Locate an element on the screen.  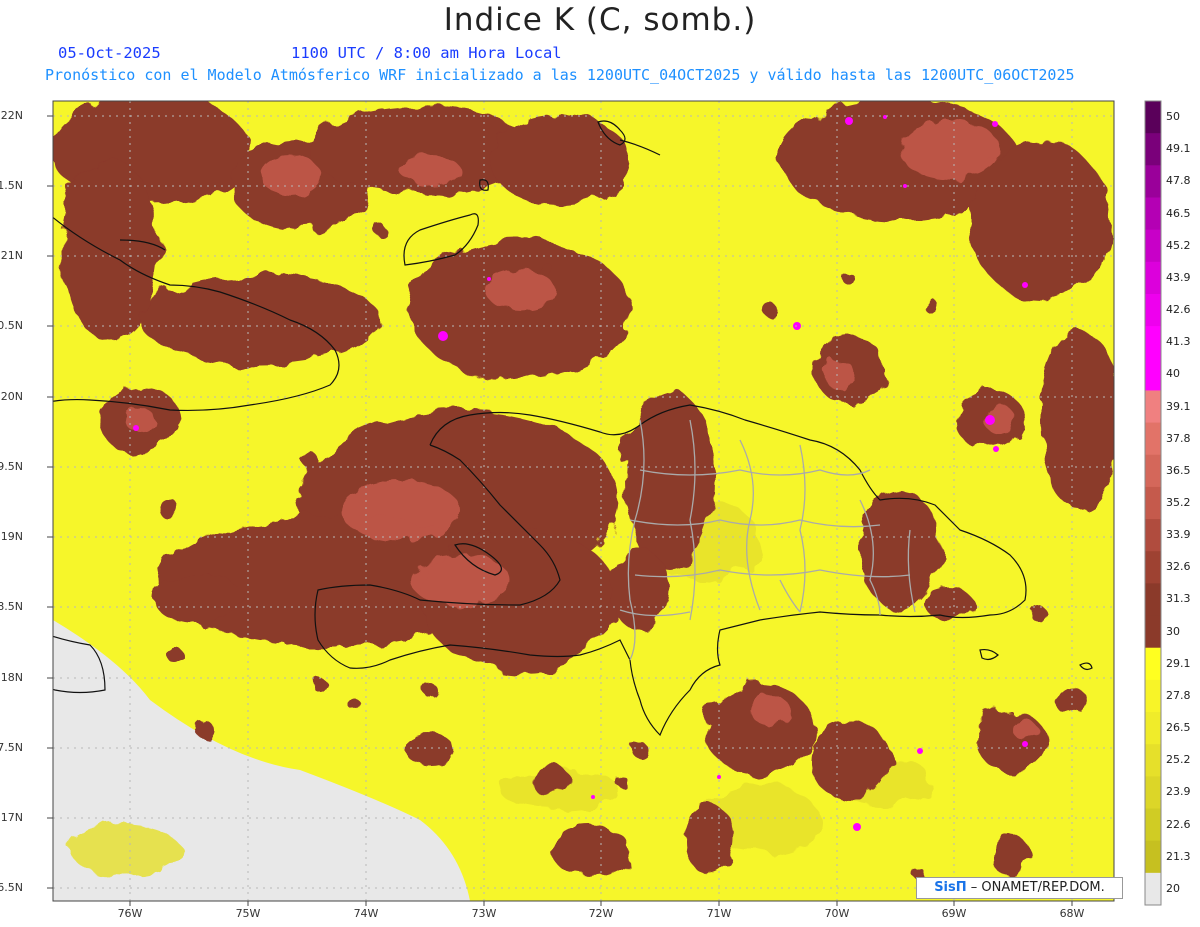
colorbar is located at coordinates (1153, 503).